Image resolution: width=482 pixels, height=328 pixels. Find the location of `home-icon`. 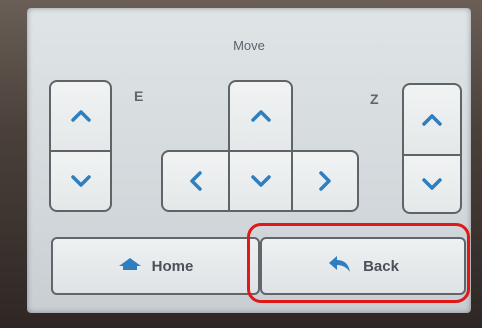

home-icon is located at coordinates (130, 266).